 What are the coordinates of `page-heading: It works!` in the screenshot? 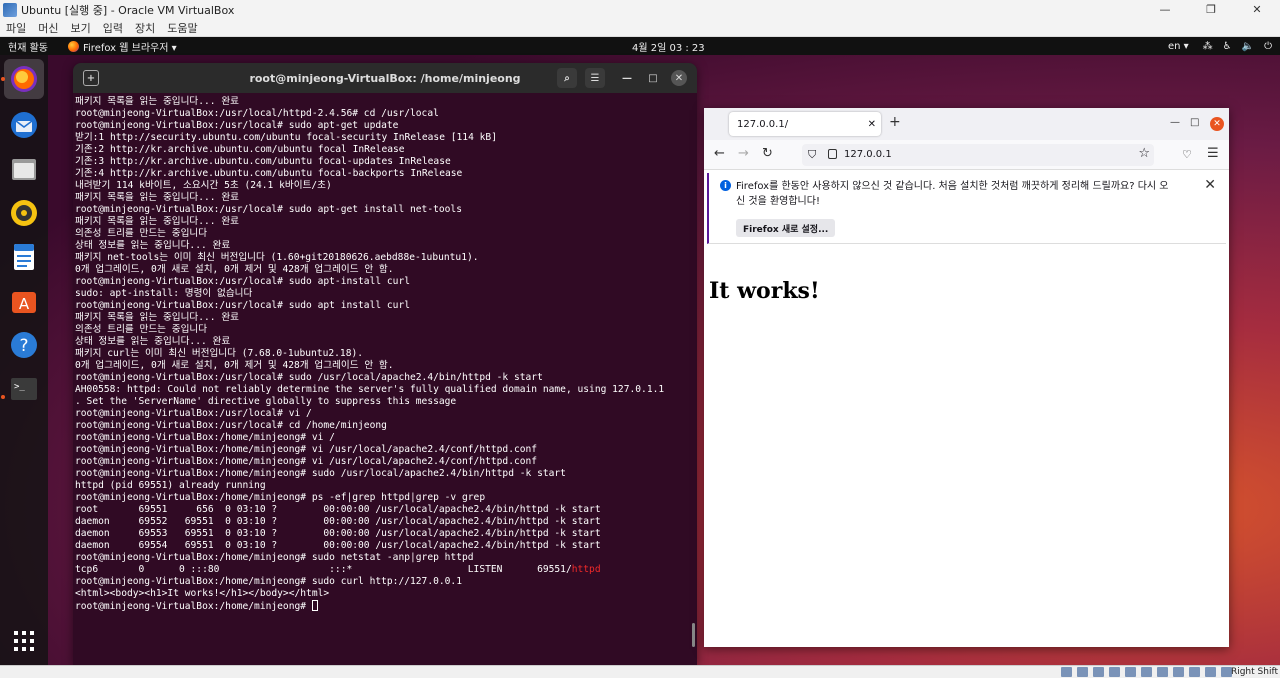 It's located at (764, 291).